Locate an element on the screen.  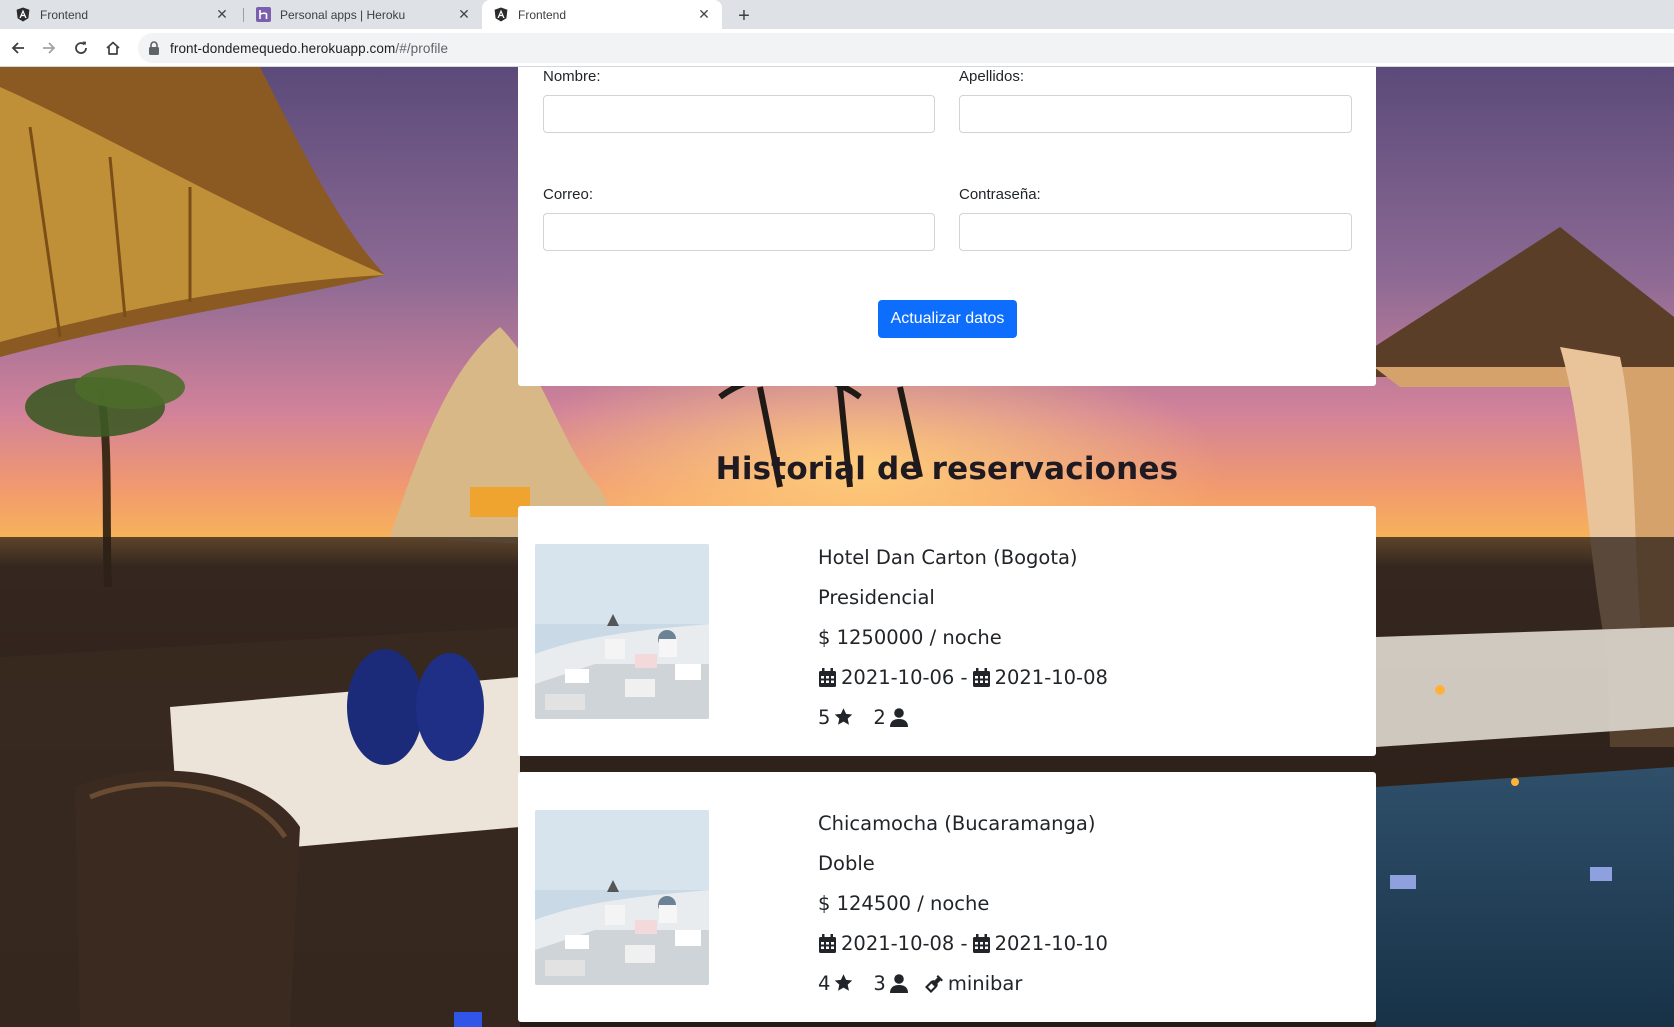
star-count: 4 is located at coordinates (824, 983).